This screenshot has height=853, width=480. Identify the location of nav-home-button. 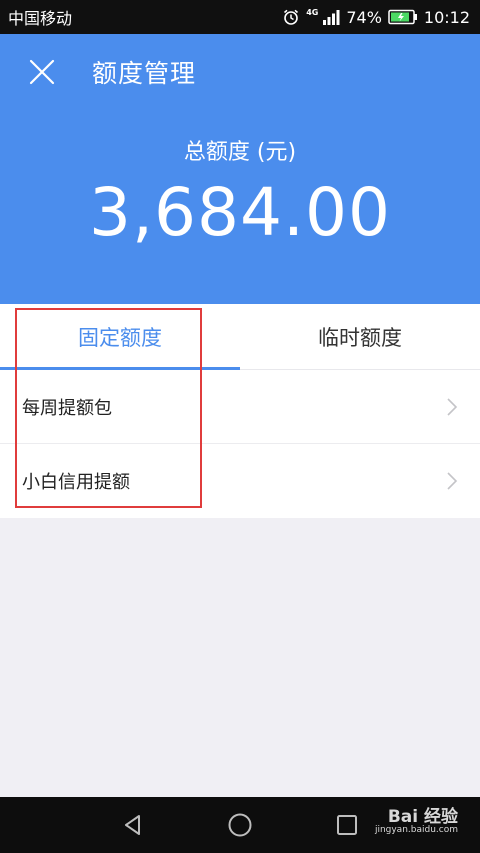
(240, 825).